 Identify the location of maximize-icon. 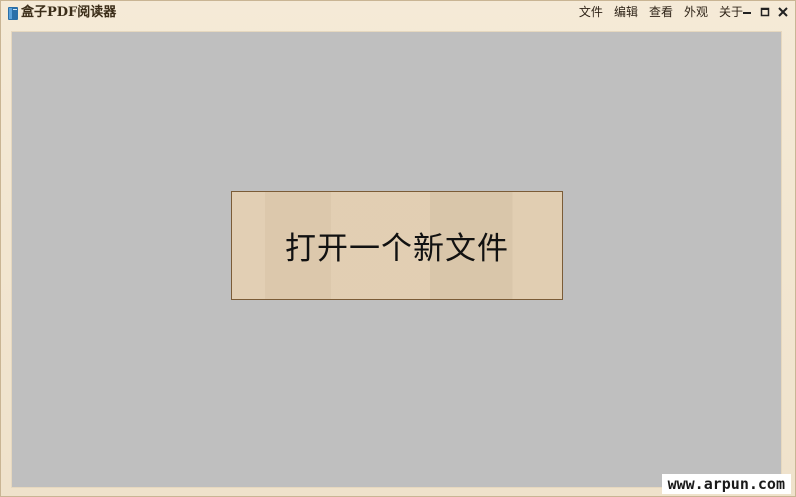
(765, 12).